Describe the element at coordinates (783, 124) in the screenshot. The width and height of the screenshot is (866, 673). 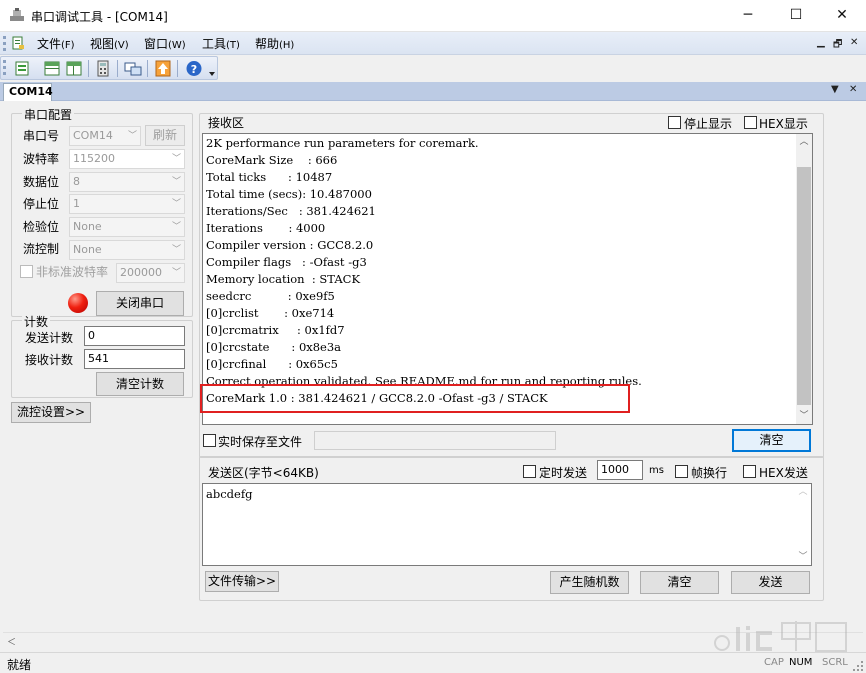
I see `hex-display-label: HEX显示` at that location.